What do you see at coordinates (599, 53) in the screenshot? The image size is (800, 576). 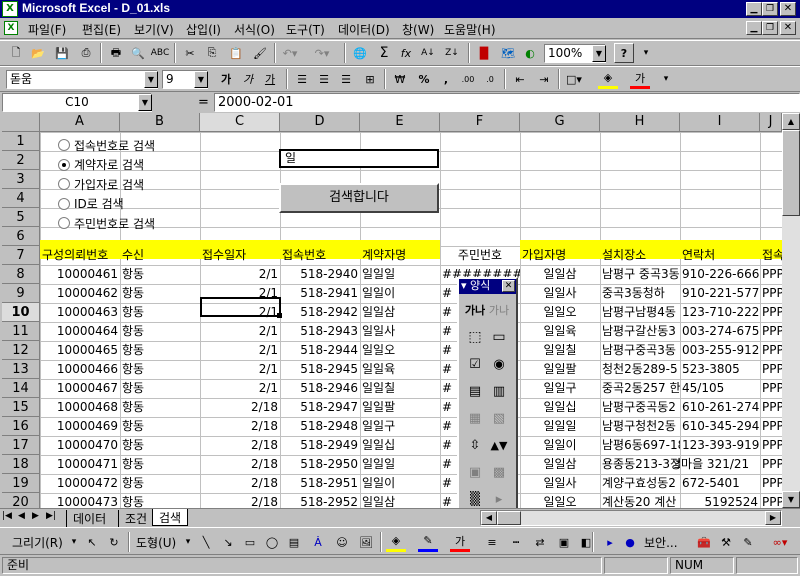 I see `zoom-dropdown-icon: ▼` at bounding box center [599, 53].